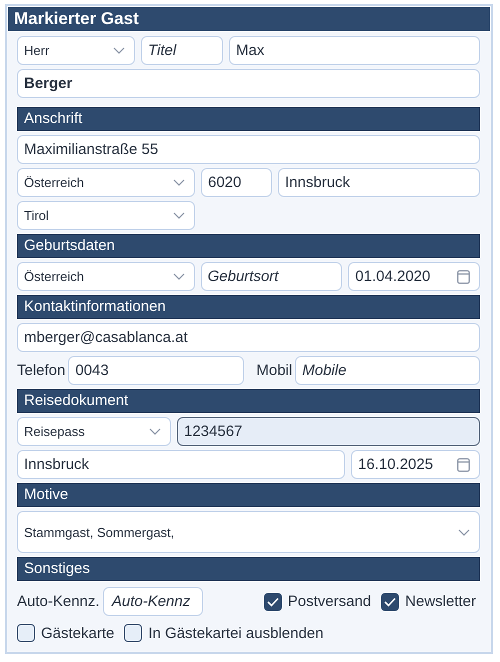 The height and width of the screenshot is (662, 500). What do you see at coordinates (94, 431) in the screenshot?
I see `dropdown: Reisepass` at bounding box center [94, 431].